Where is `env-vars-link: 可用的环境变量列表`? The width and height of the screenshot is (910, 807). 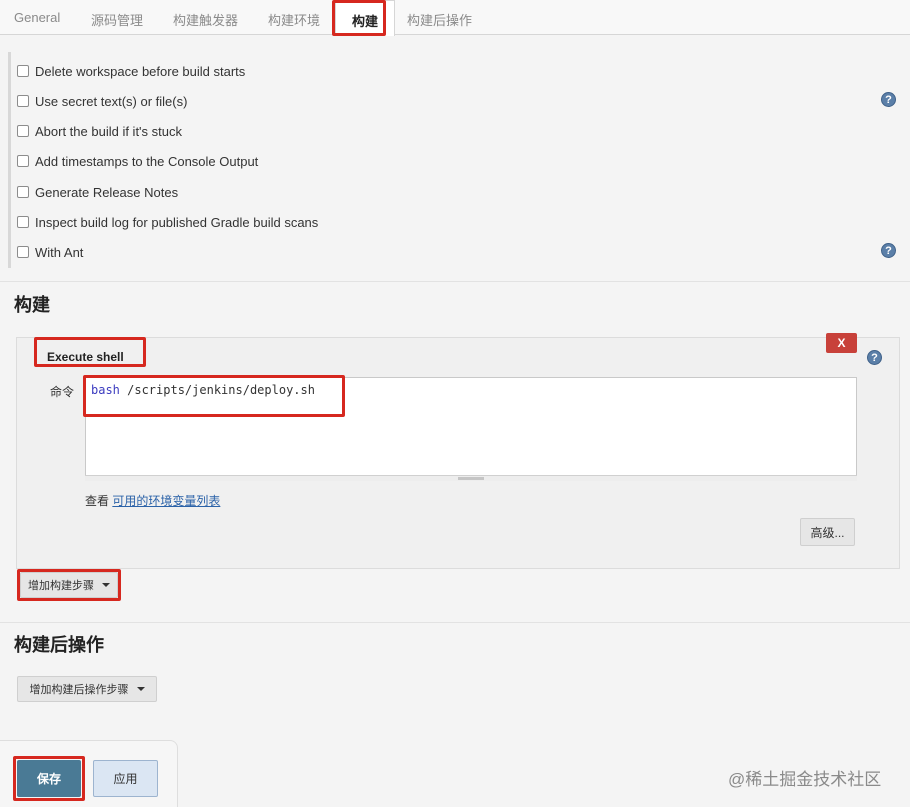
env-vars-link: 可用的环境变量列表 is located at coordinates (166, 501).